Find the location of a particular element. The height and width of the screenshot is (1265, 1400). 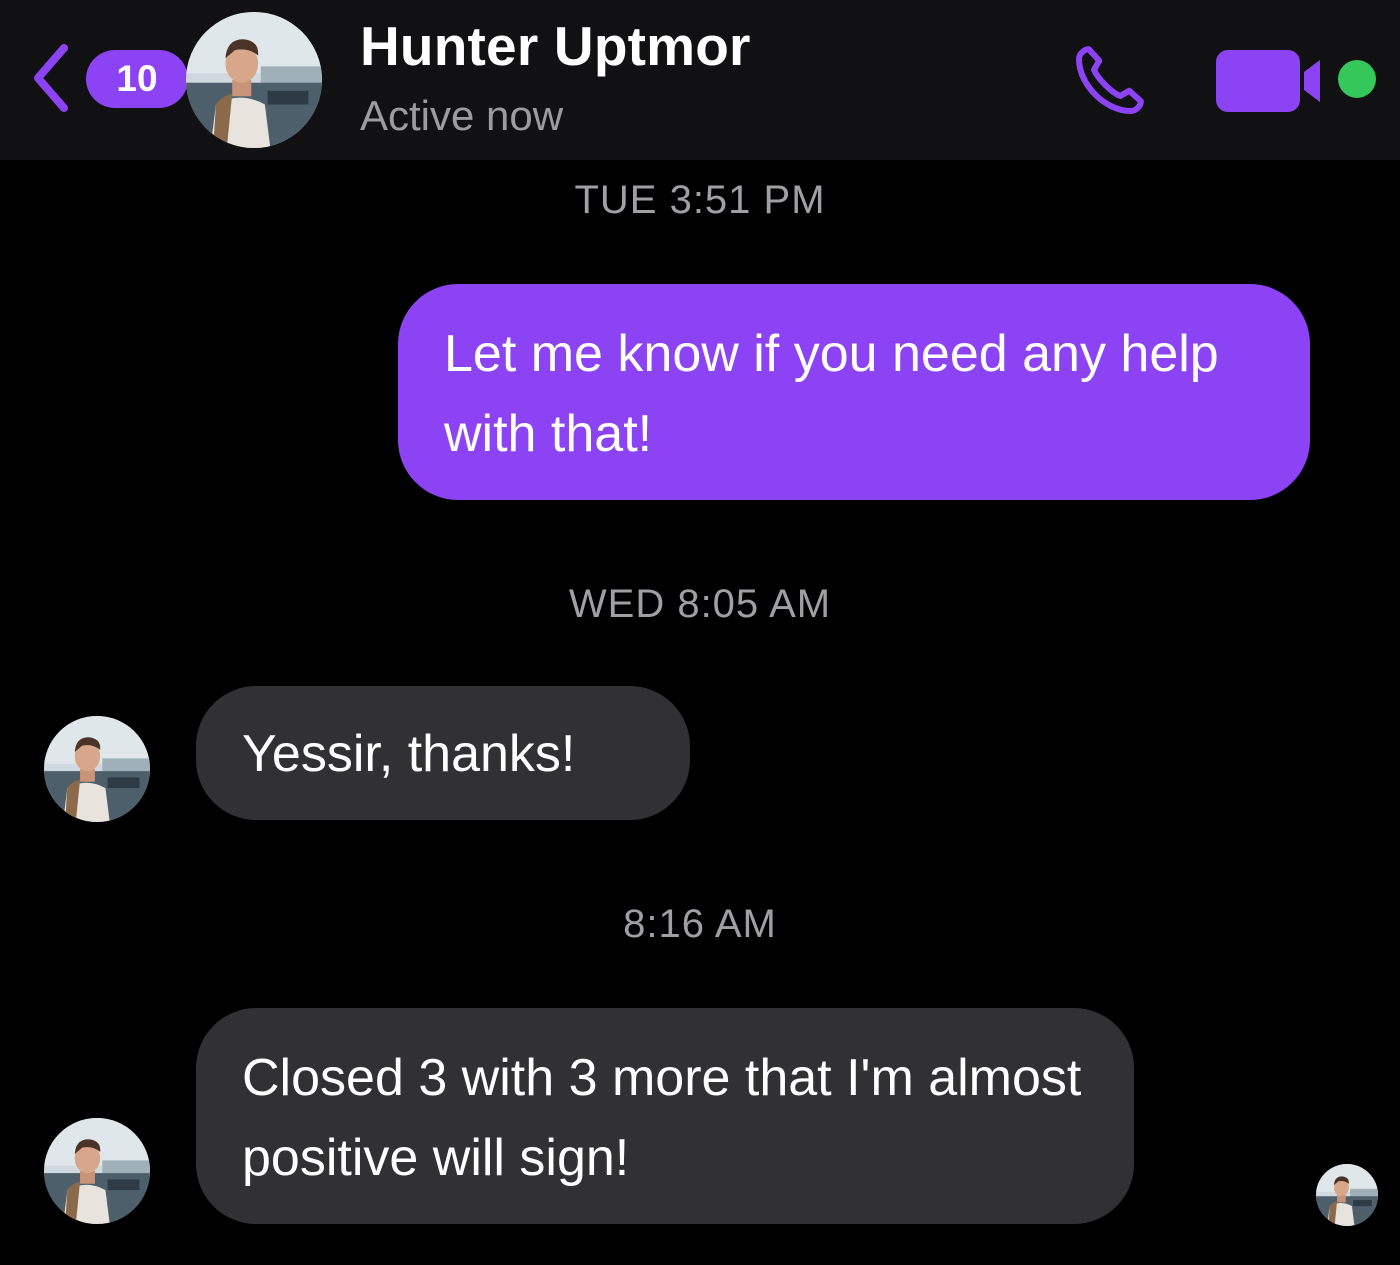

video-camera-icon is located at coordinates (1268, 81).